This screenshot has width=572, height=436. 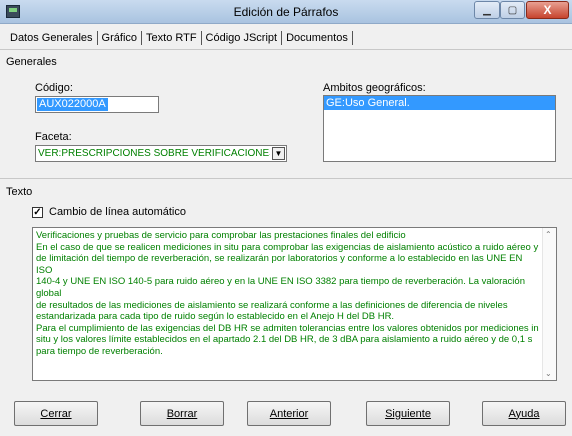 I want to click on ambitos-list-item: GE:Uso General., so click(x=439, y=103).